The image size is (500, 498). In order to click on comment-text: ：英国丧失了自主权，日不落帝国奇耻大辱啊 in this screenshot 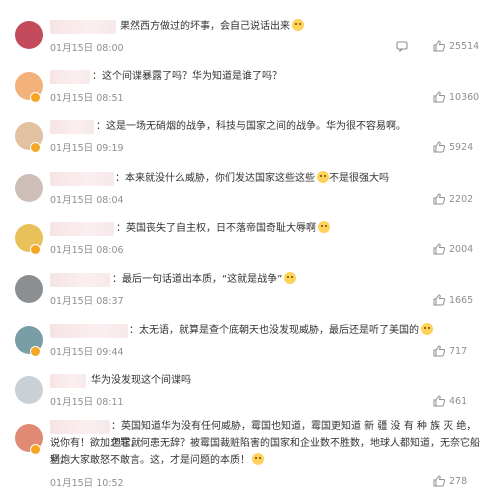, I will do `click(298, 228)`.